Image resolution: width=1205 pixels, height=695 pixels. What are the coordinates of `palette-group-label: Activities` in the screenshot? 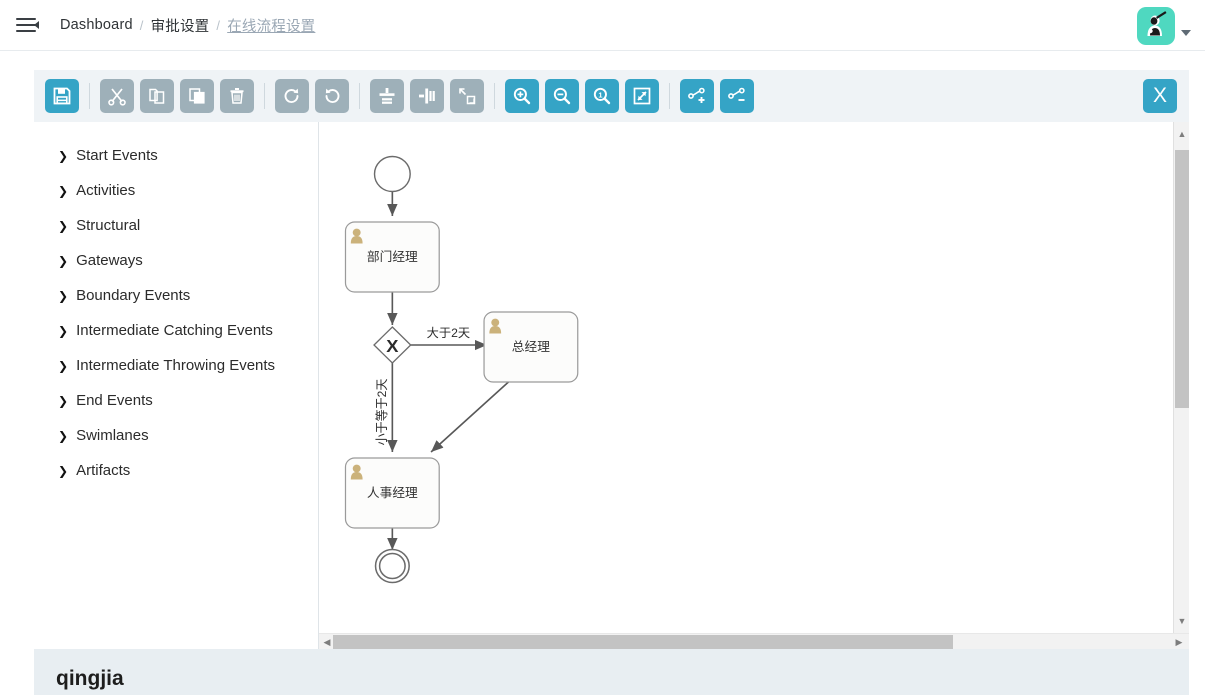 It's located at (106, 190).